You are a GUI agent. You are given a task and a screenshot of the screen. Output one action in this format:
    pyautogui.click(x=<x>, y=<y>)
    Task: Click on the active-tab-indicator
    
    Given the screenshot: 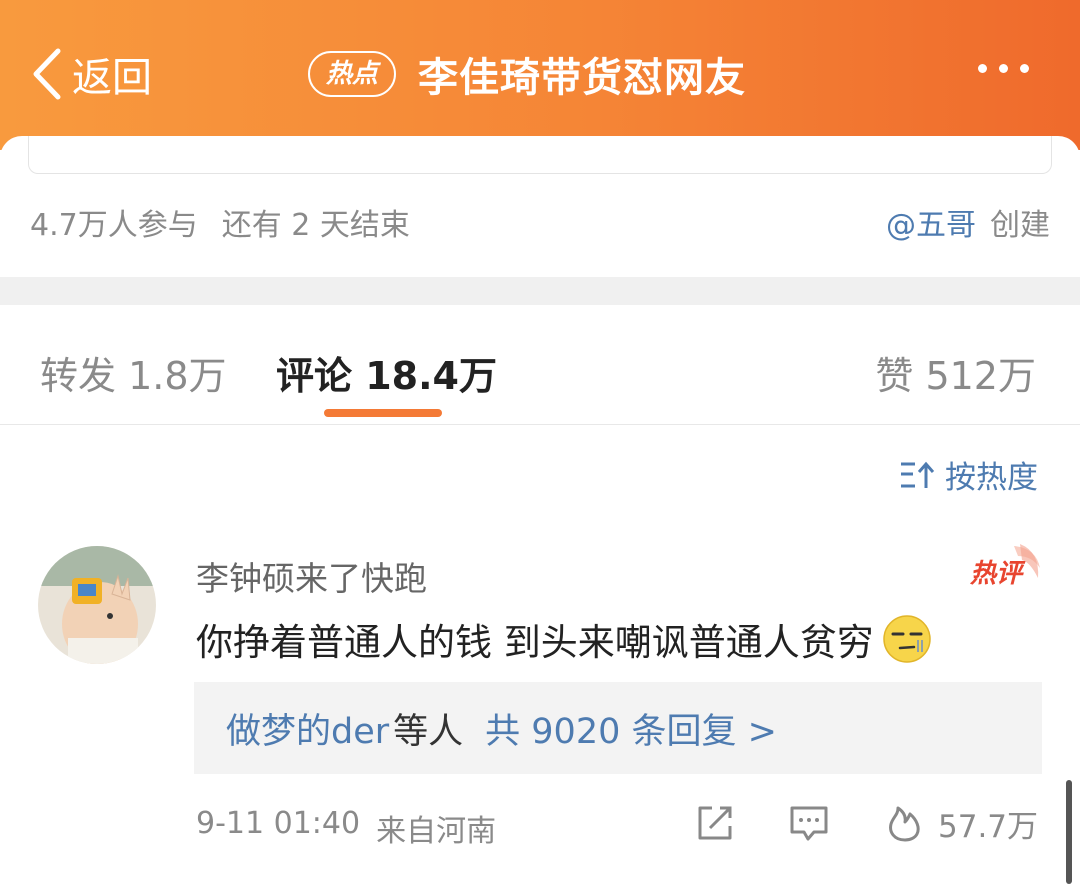 What is the action you would take?
    pyautogui.click(x=383, y=413)
    